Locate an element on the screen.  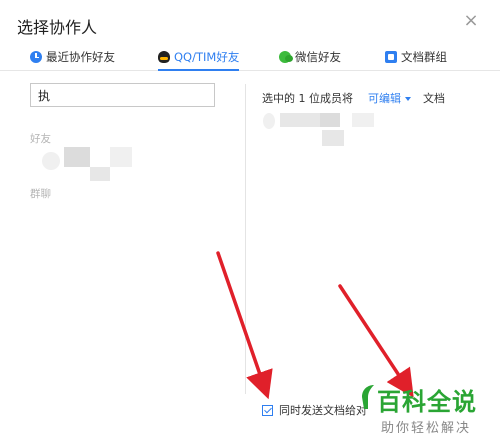
tab-qq-tim: QQ/TIM好友 is located at coordinates (199, 58).